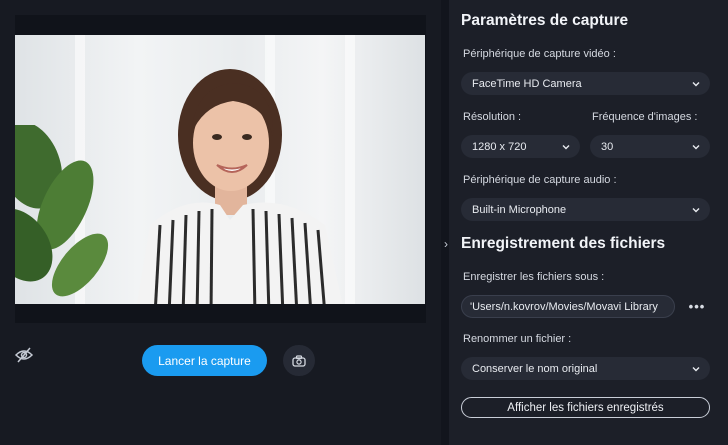  Describe the element at coordinates (204, 360) in the screenshot. I see `start-capture-button: Lancer la capture` at that location.